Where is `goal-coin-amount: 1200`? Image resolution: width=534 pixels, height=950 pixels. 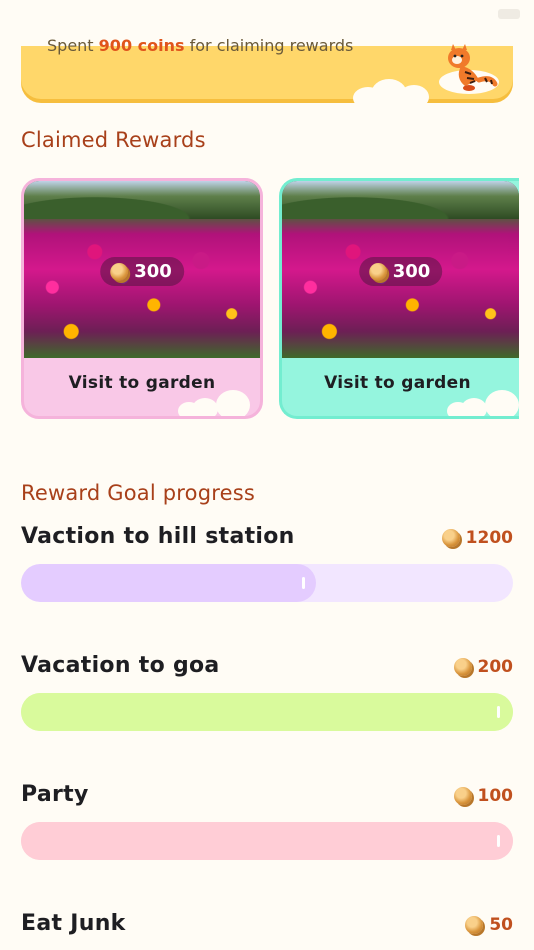
goal-coin-amount: 1200 is located at coordinates (489, 538).